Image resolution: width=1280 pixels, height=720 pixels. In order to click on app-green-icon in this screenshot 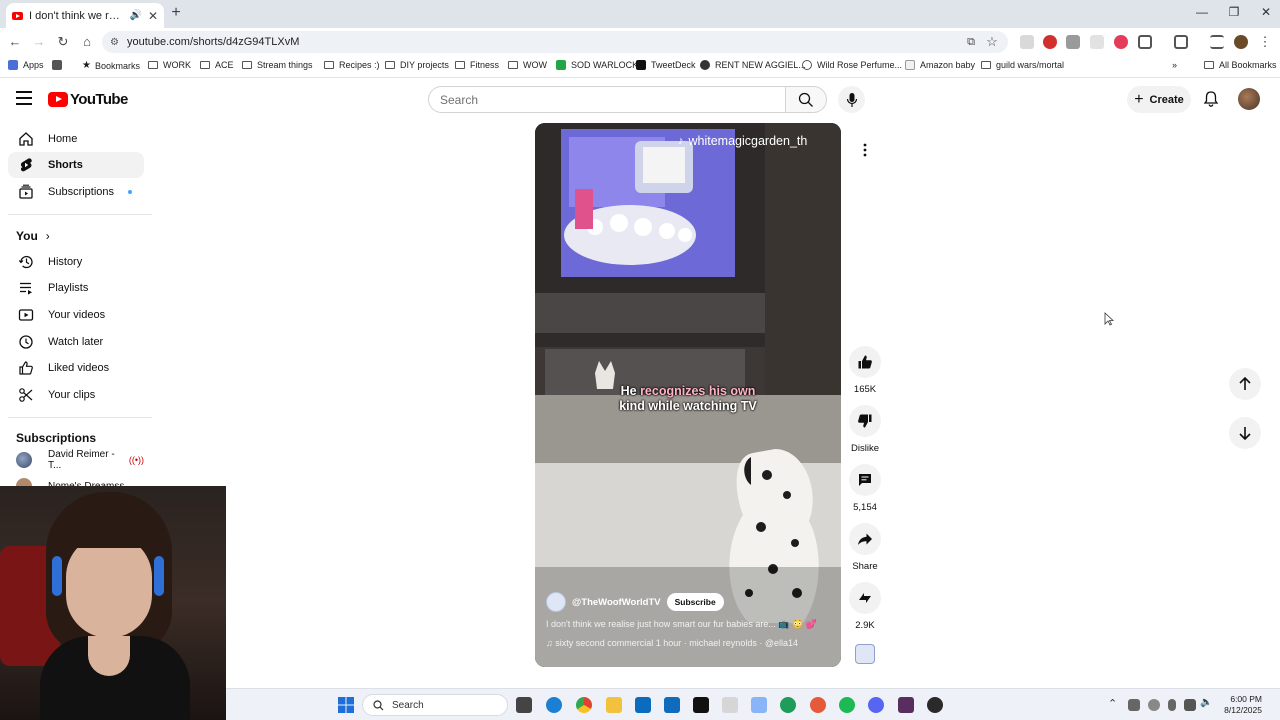, I will do `click(788, 705)`.